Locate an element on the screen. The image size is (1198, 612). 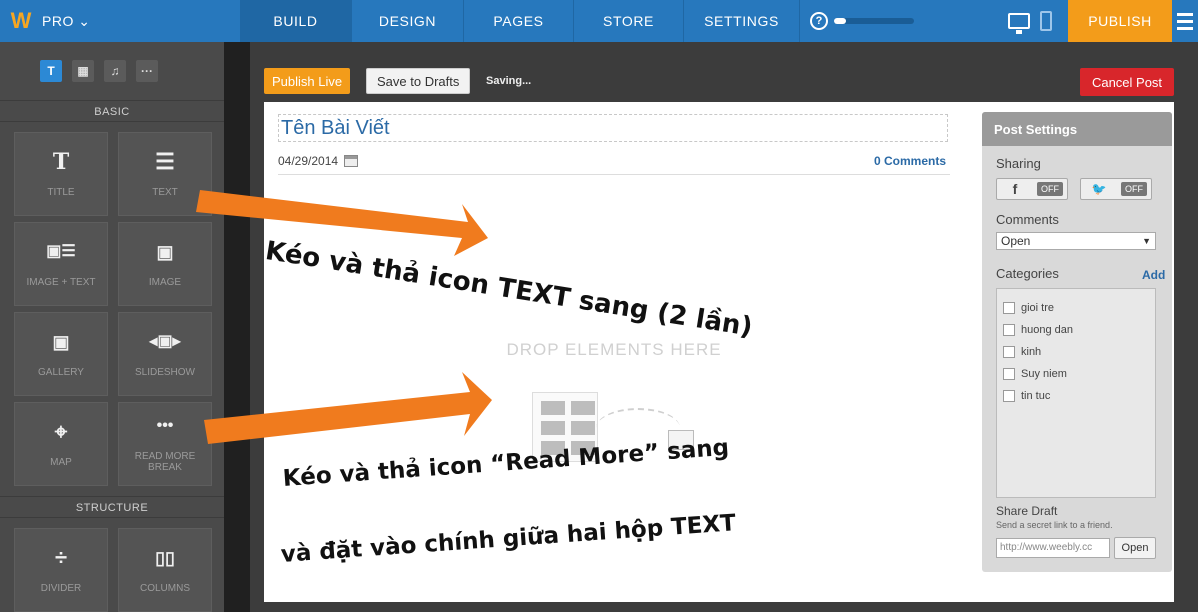
list-item: gioi tre is located at coordinates (1076, 308).